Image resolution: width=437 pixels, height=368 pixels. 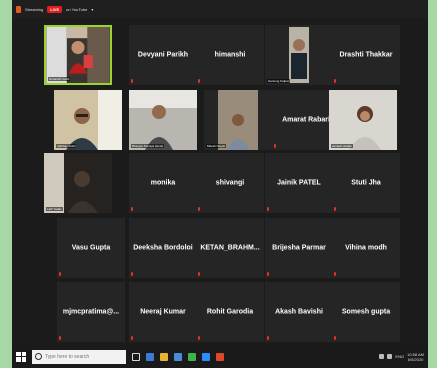 I want to click on participant-name: Deeksha Bordoloi, so click(x=163, y=248).